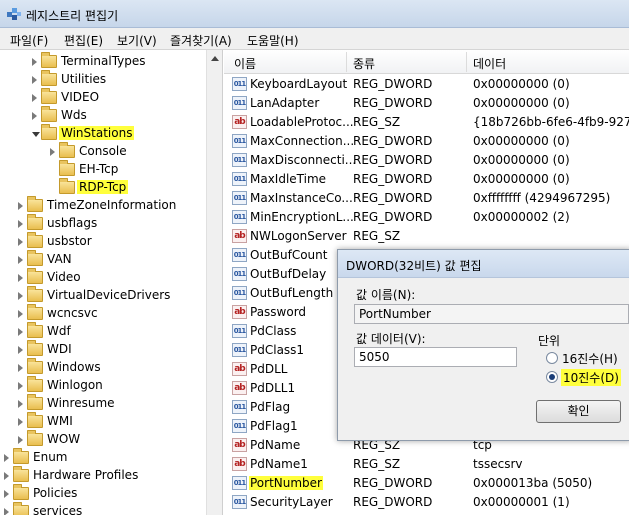  What do you see at coordinates (489, 63) in the screenshot?
I see `column-header-data: 데이터` at bounding box center [489, 63].